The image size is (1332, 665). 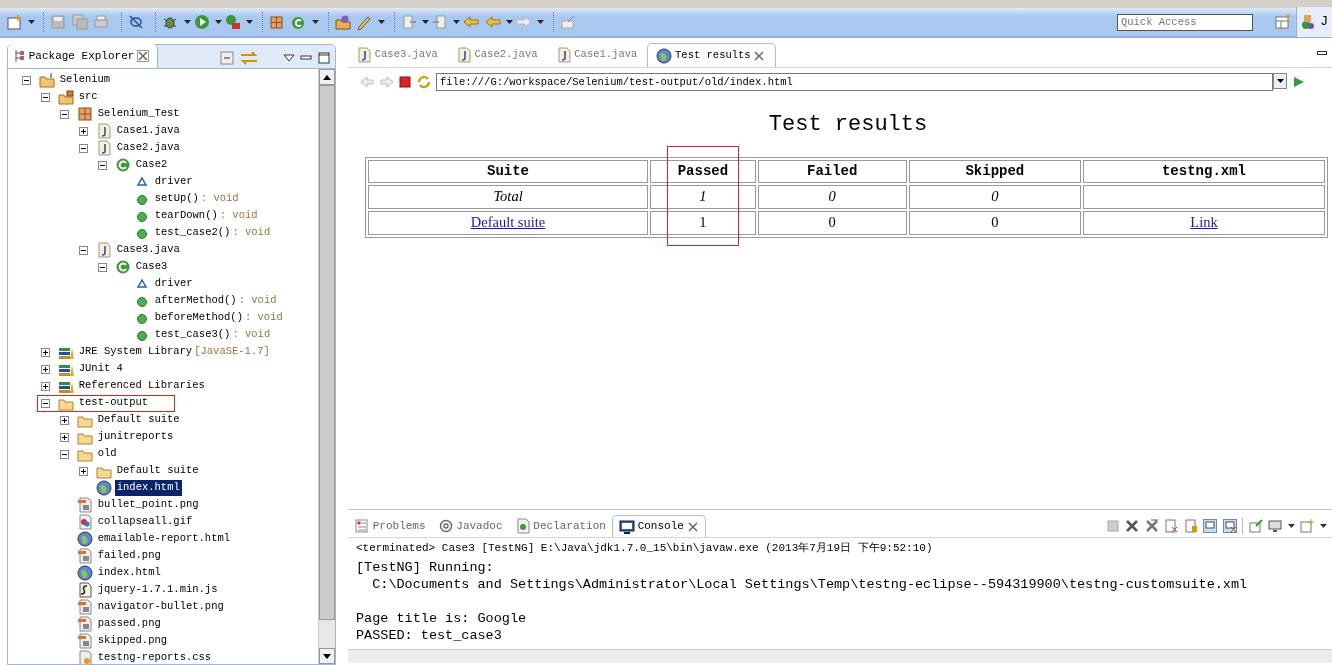 What do you see at coordinates (327, 77) in the screenshot?
I see `scroll-up-button` at bounding box center [327, 77].